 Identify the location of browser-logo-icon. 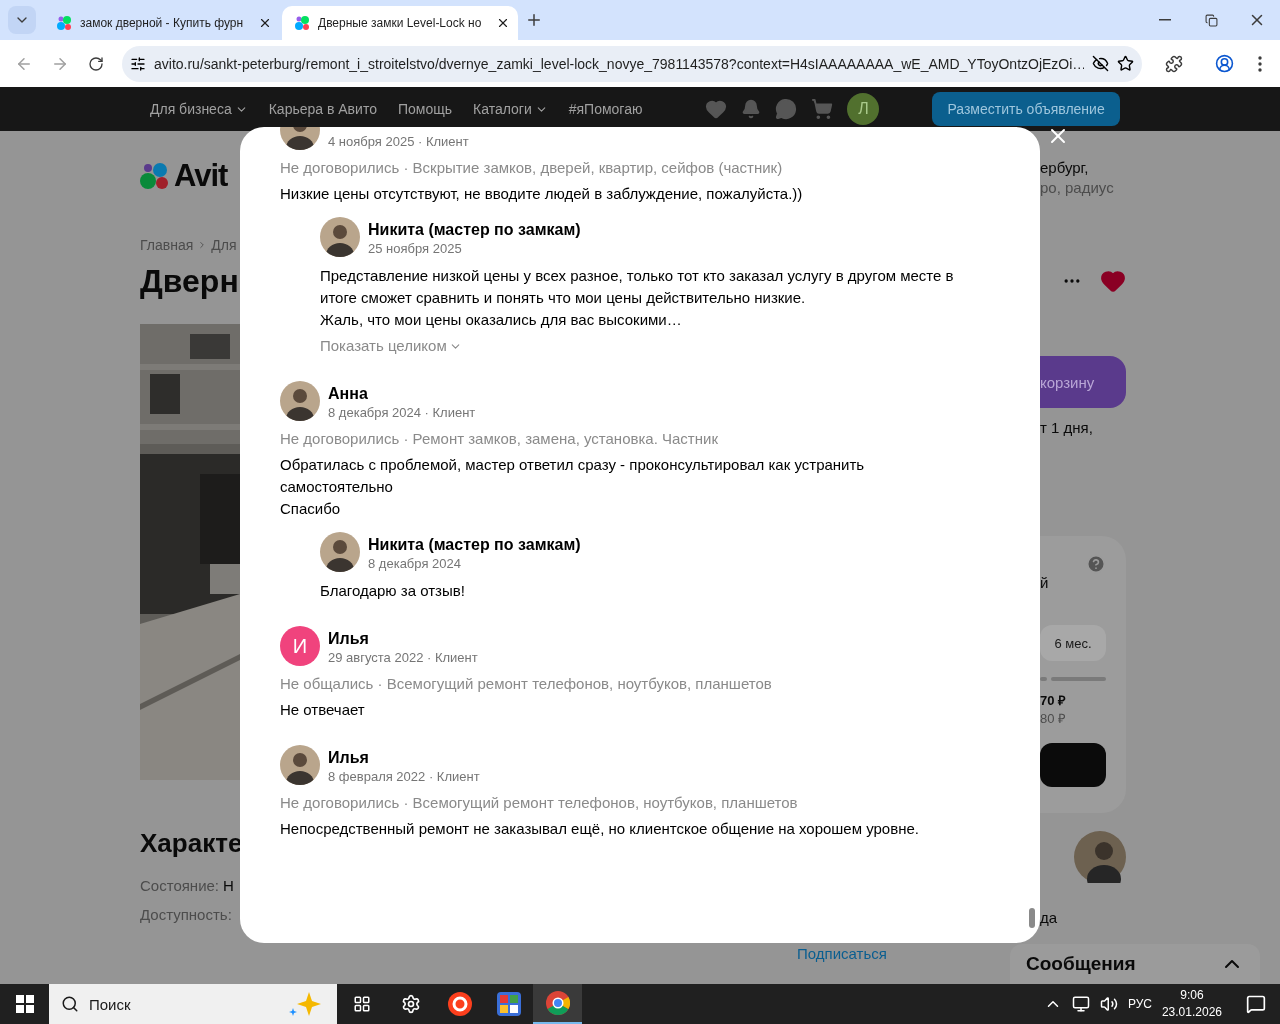
(459, 1004).